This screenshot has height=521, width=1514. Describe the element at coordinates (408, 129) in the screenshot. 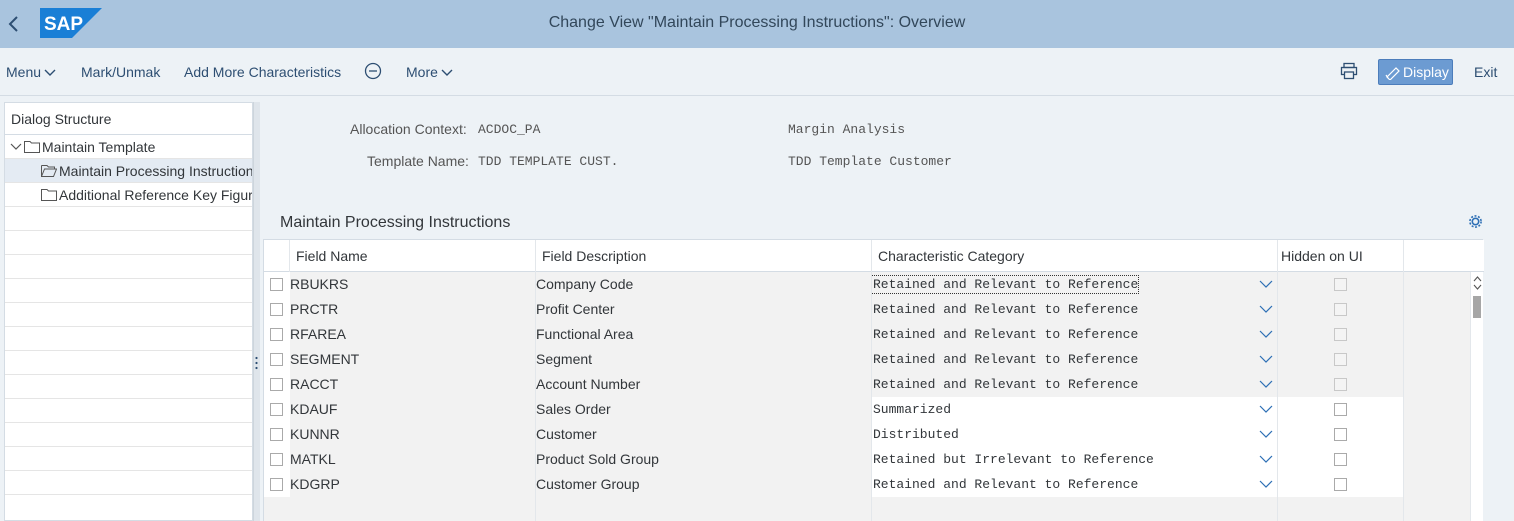

I see `allocation-context-label: Allocation Context:` at that location.